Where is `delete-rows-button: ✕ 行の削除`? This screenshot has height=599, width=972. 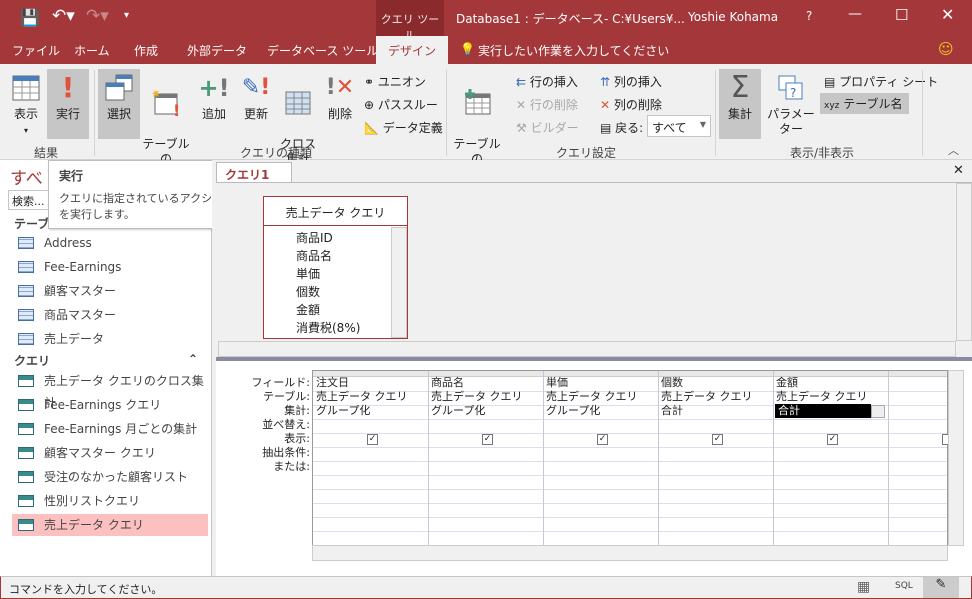 delete-rows-button: ✕ 行の削除 is located at coordinates (547, 104).